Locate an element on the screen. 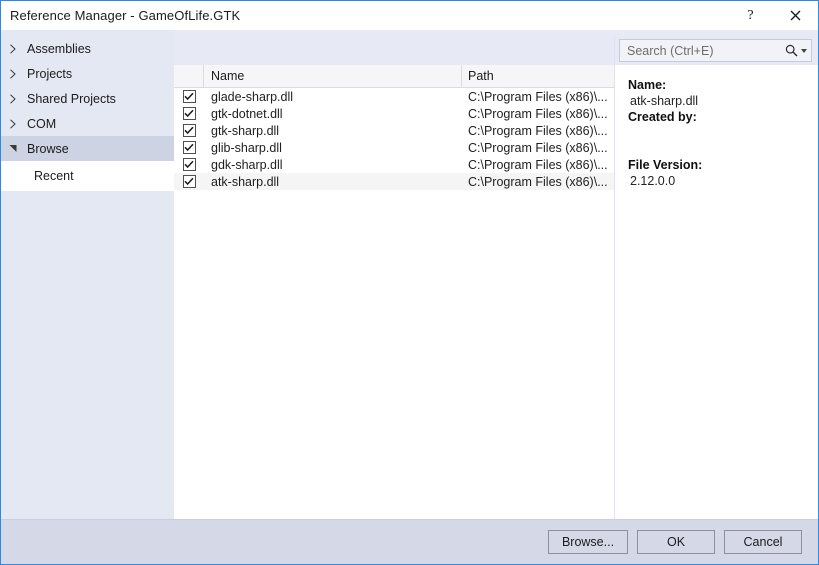 This screenshot has width=819, height=565. search-icon-group is located at coordinates (796, 50).